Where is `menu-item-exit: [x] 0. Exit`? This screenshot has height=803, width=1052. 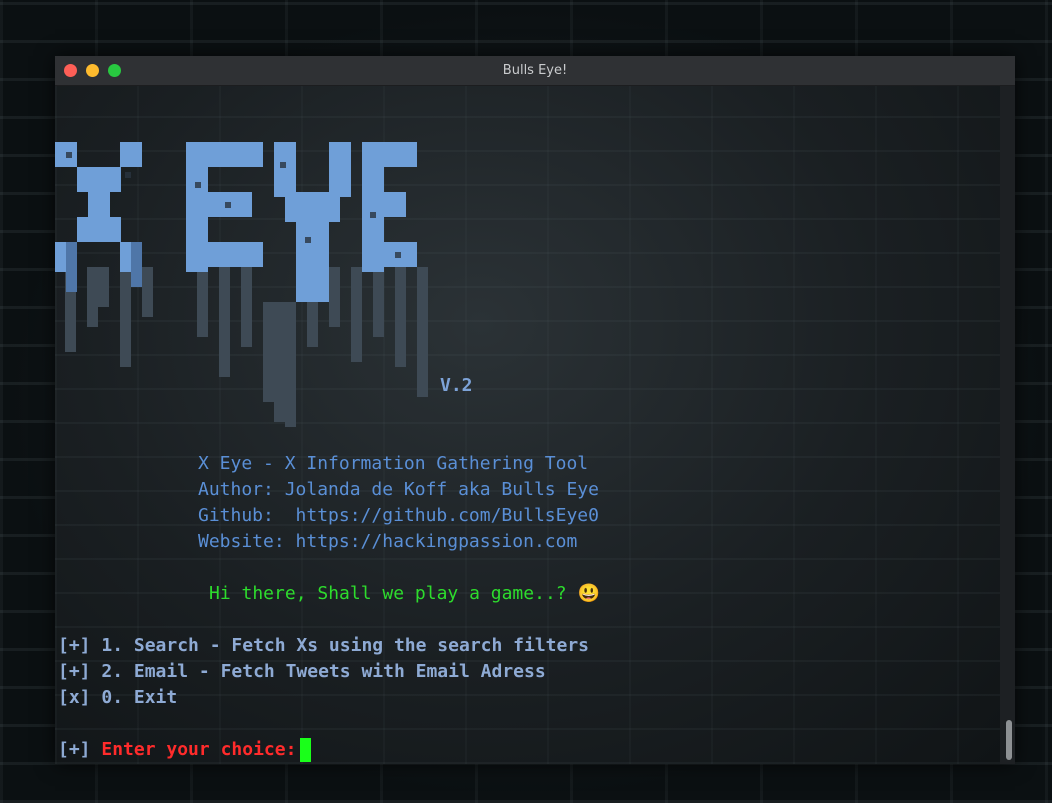 menu-item-exit: [x] 0. Exit is located at coordinates (117, 698).